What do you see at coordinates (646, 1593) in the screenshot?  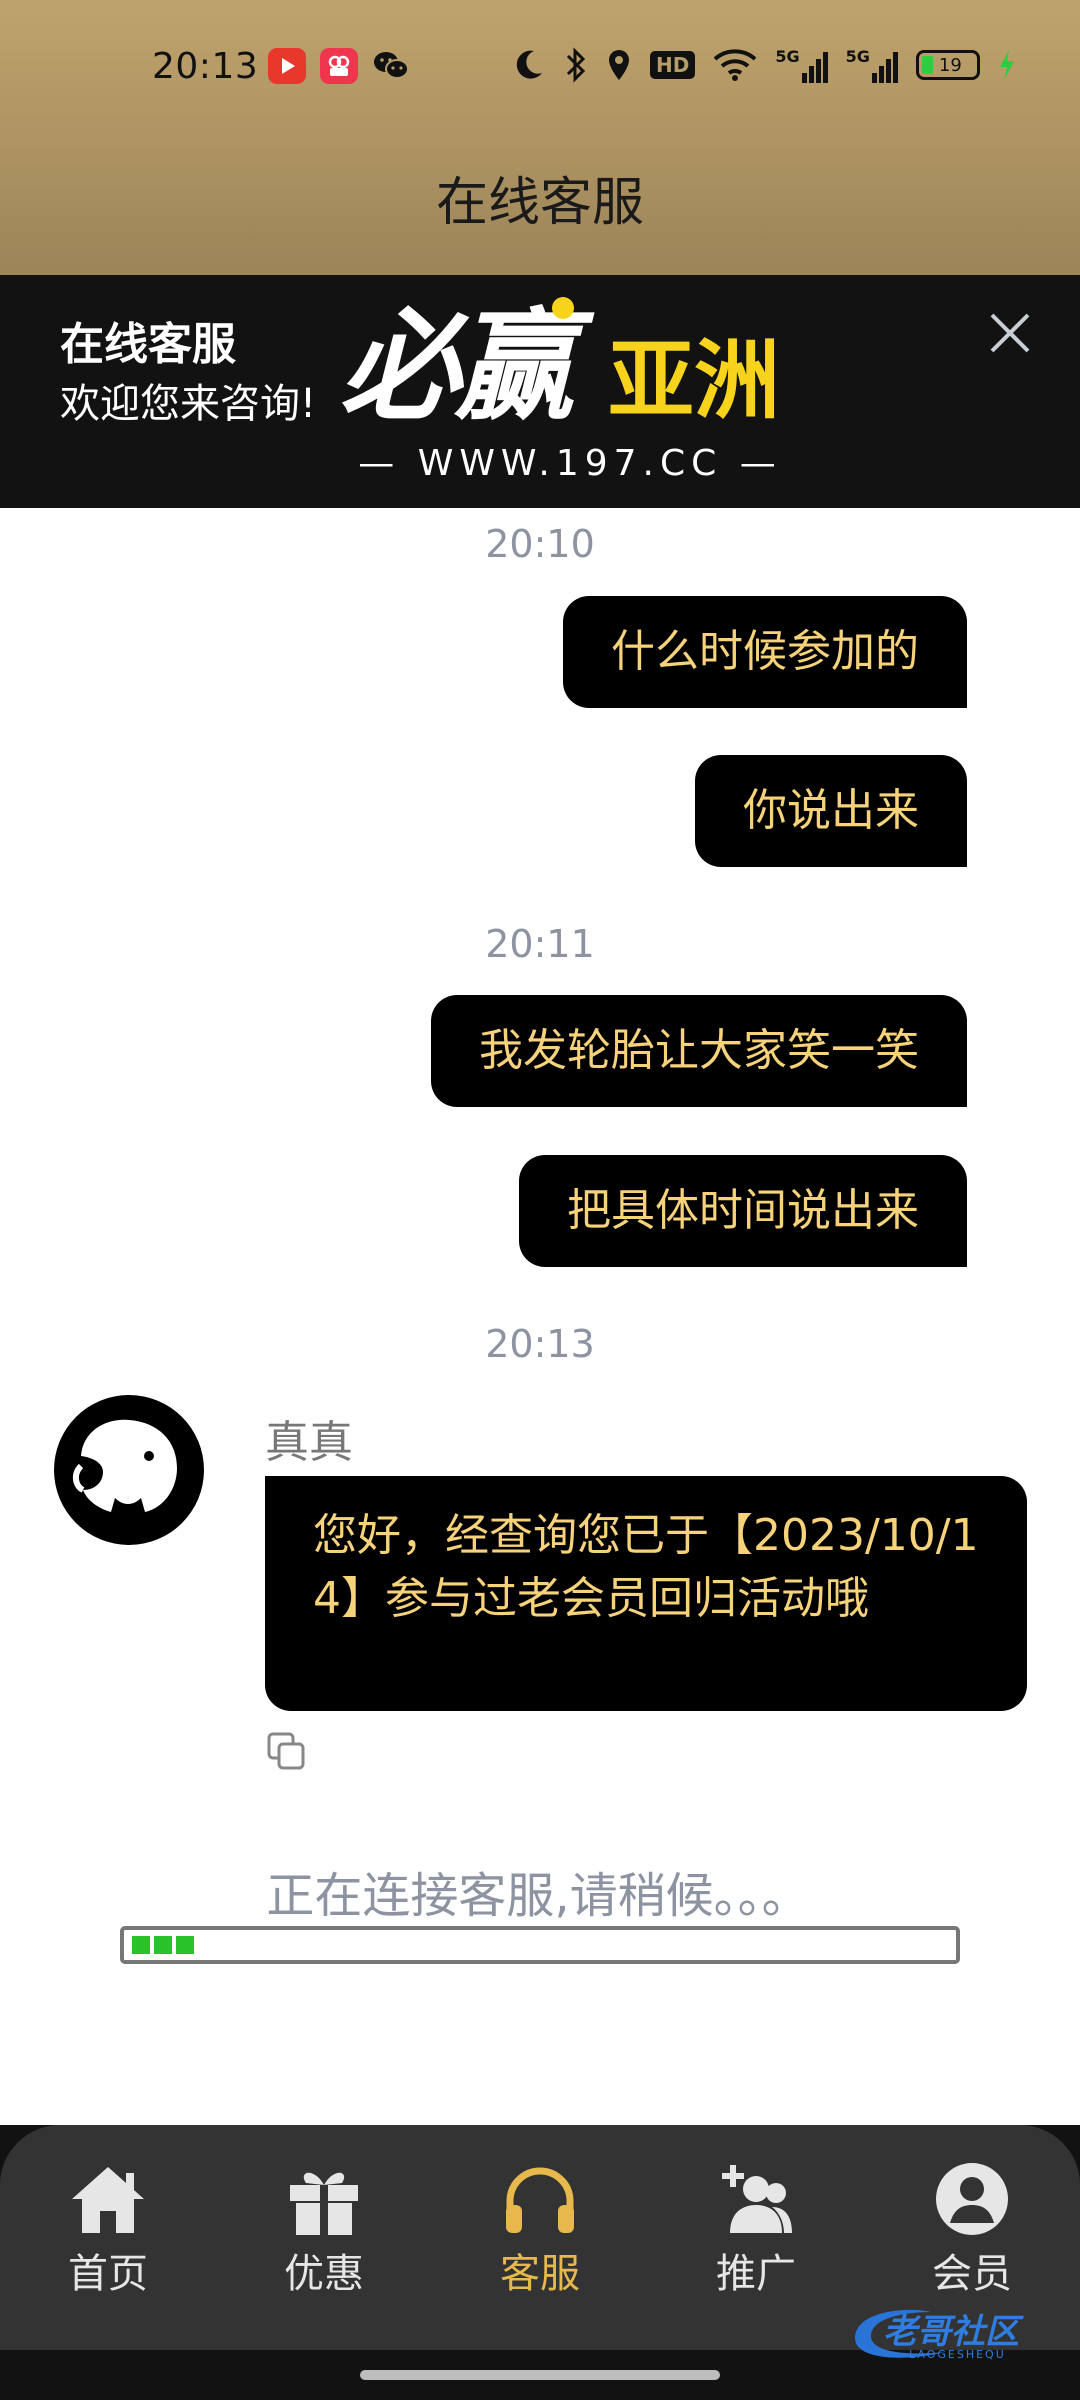 I see `agent-message: 您好，经查询您已于【2023/10/14】参与过老会员回归活动哦` at bounding box center [646, 1593].